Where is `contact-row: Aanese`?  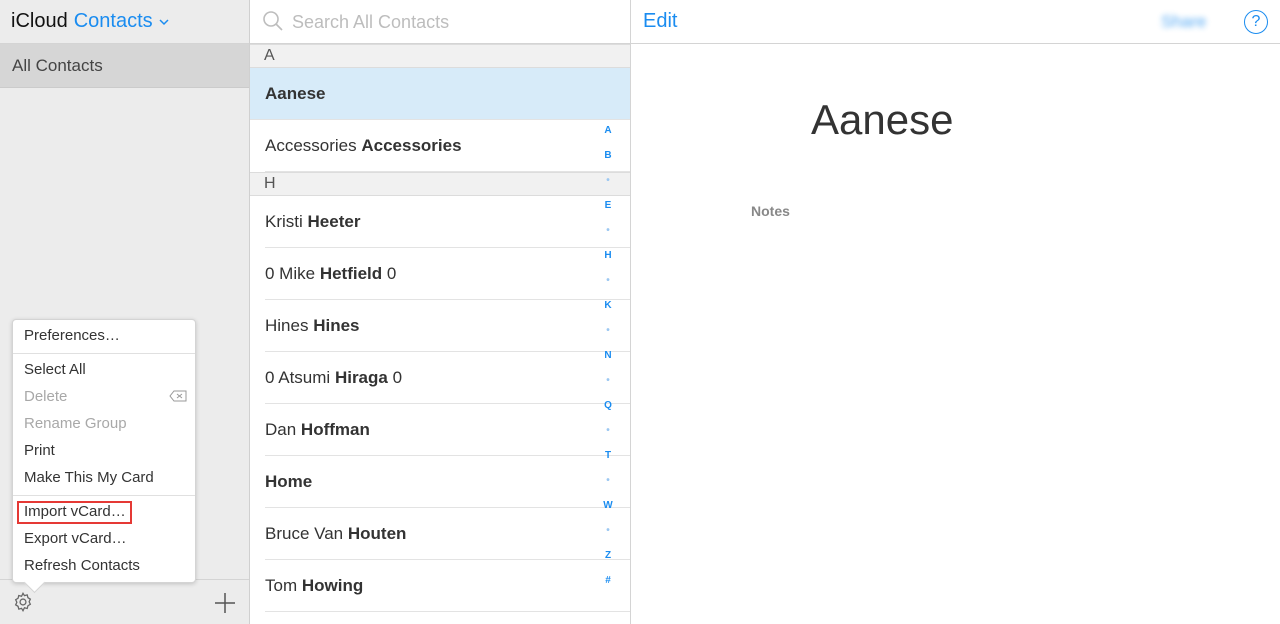
contact-row: Aanese is located at coordinates (440, 94).